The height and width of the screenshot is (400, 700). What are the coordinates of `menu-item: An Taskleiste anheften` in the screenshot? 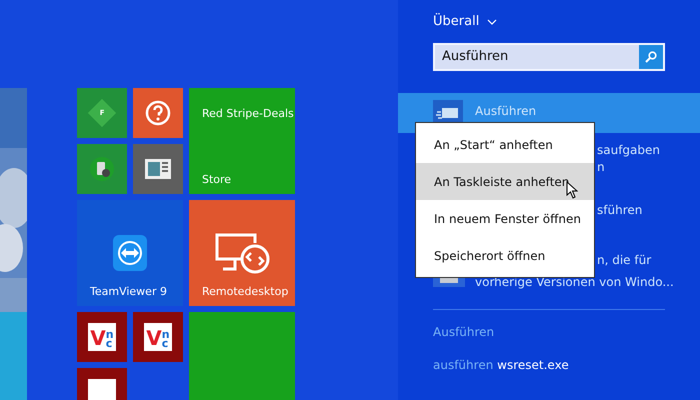 It's located at (505, 181).